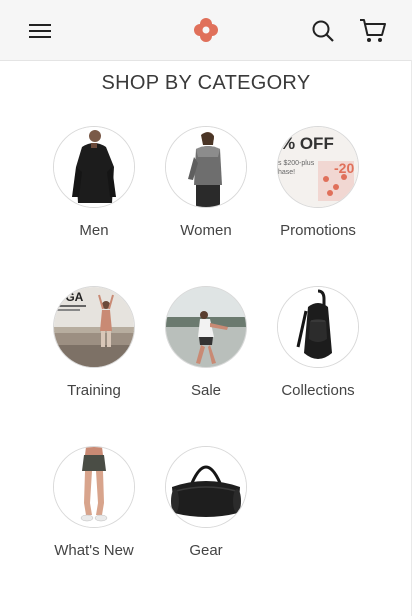 The height and width of the screenshot is (616, 412). I want to click on category-whats-new: What's New, so click(94, 502).